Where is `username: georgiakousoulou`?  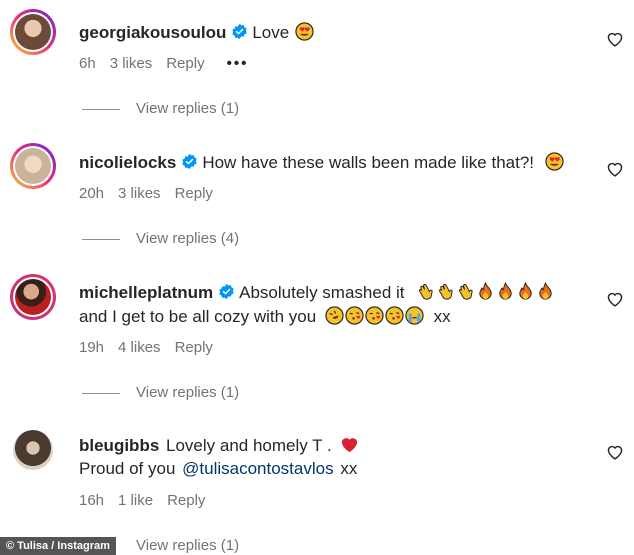 username: georgiakousoulou is located at coordinates (152, 32).